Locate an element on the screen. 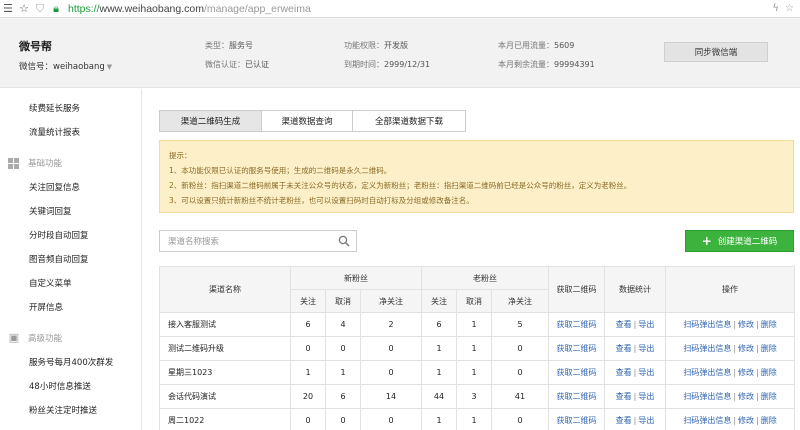  search-icon is located at coordinates (344, 241).